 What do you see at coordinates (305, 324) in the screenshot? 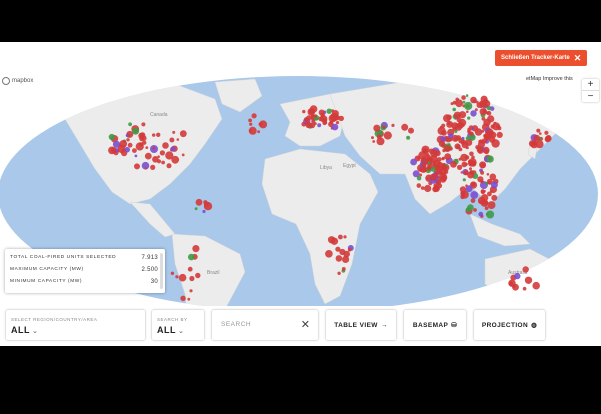
I see `clear-search-icon: ✕` at bounding box center [305, 324].